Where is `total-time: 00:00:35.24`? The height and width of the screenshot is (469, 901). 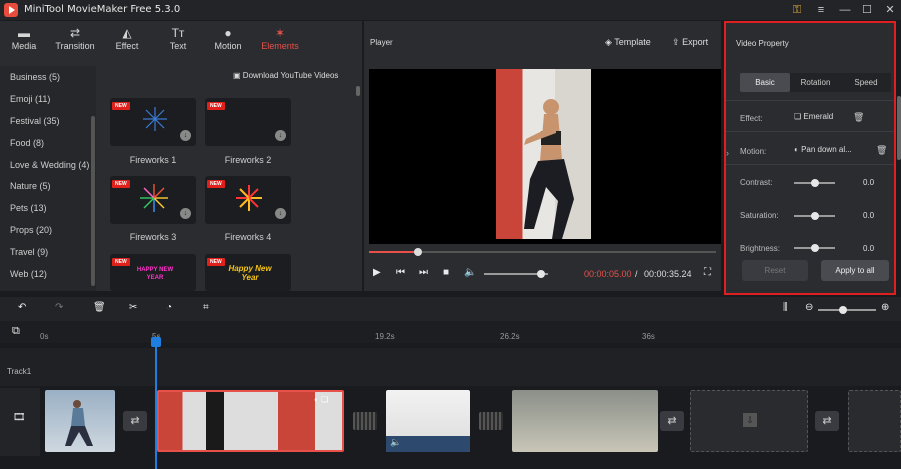 total-time: 00:00:35.24 is located at coordinates (668, 274).